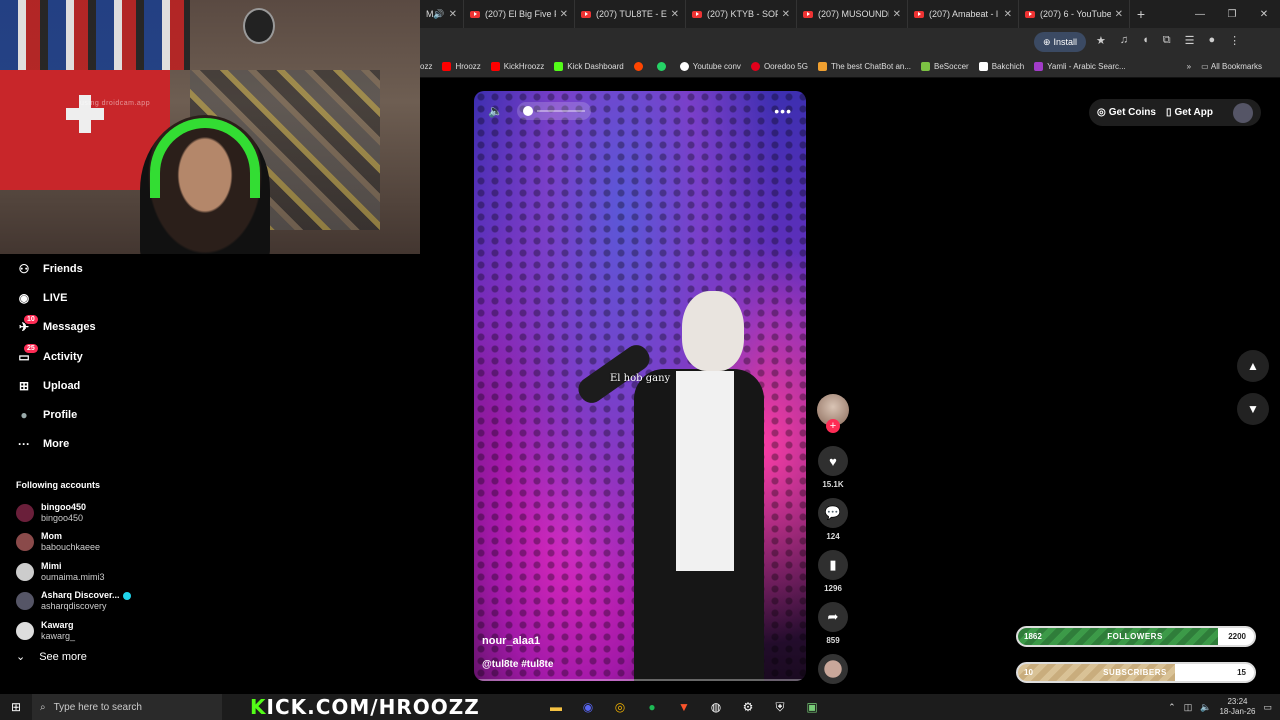 The height and width of the screenshot is (720, 1280). What do you see at coordinates (127, 707) in the screenshot?
I see `taskbar-search: ⌕ Type here to search` at bounding box center [127, 707].